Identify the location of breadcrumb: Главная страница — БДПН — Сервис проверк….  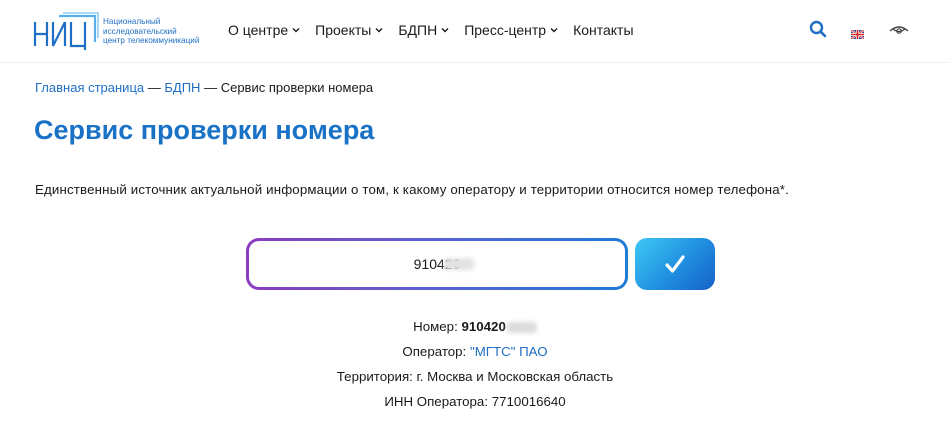
(204, 87).